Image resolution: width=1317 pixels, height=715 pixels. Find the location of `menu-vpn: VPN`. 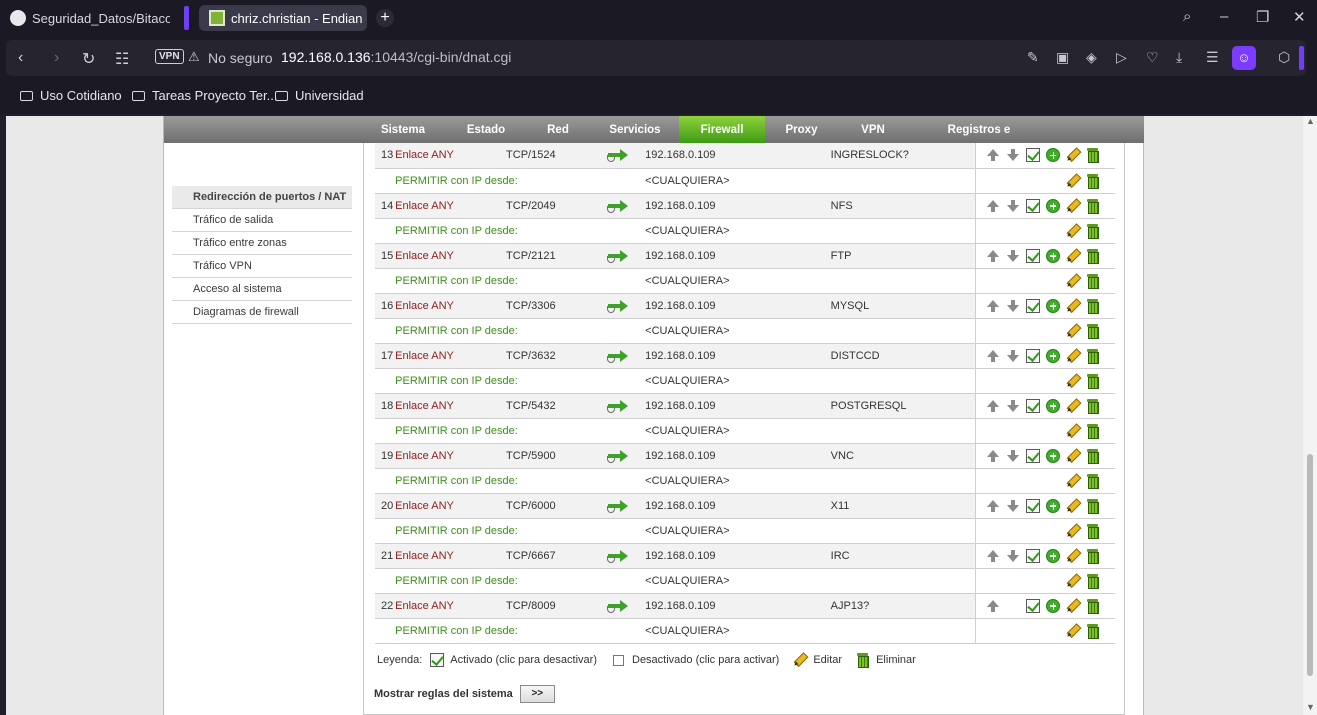

menu-vpn: VPN is located at coordinates (873, 129).